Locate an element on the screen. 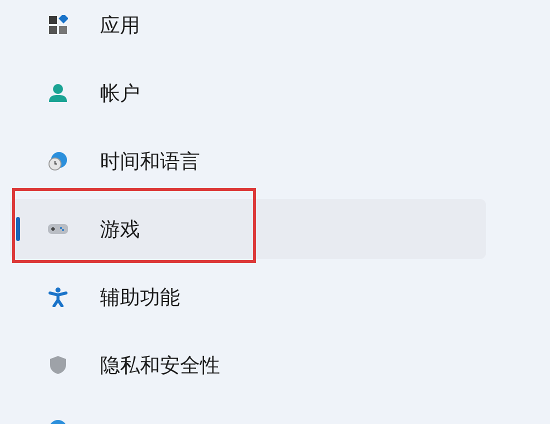 The image size is (550, 424). sidebar-item: 应用 is located at coordinates (248, 27).